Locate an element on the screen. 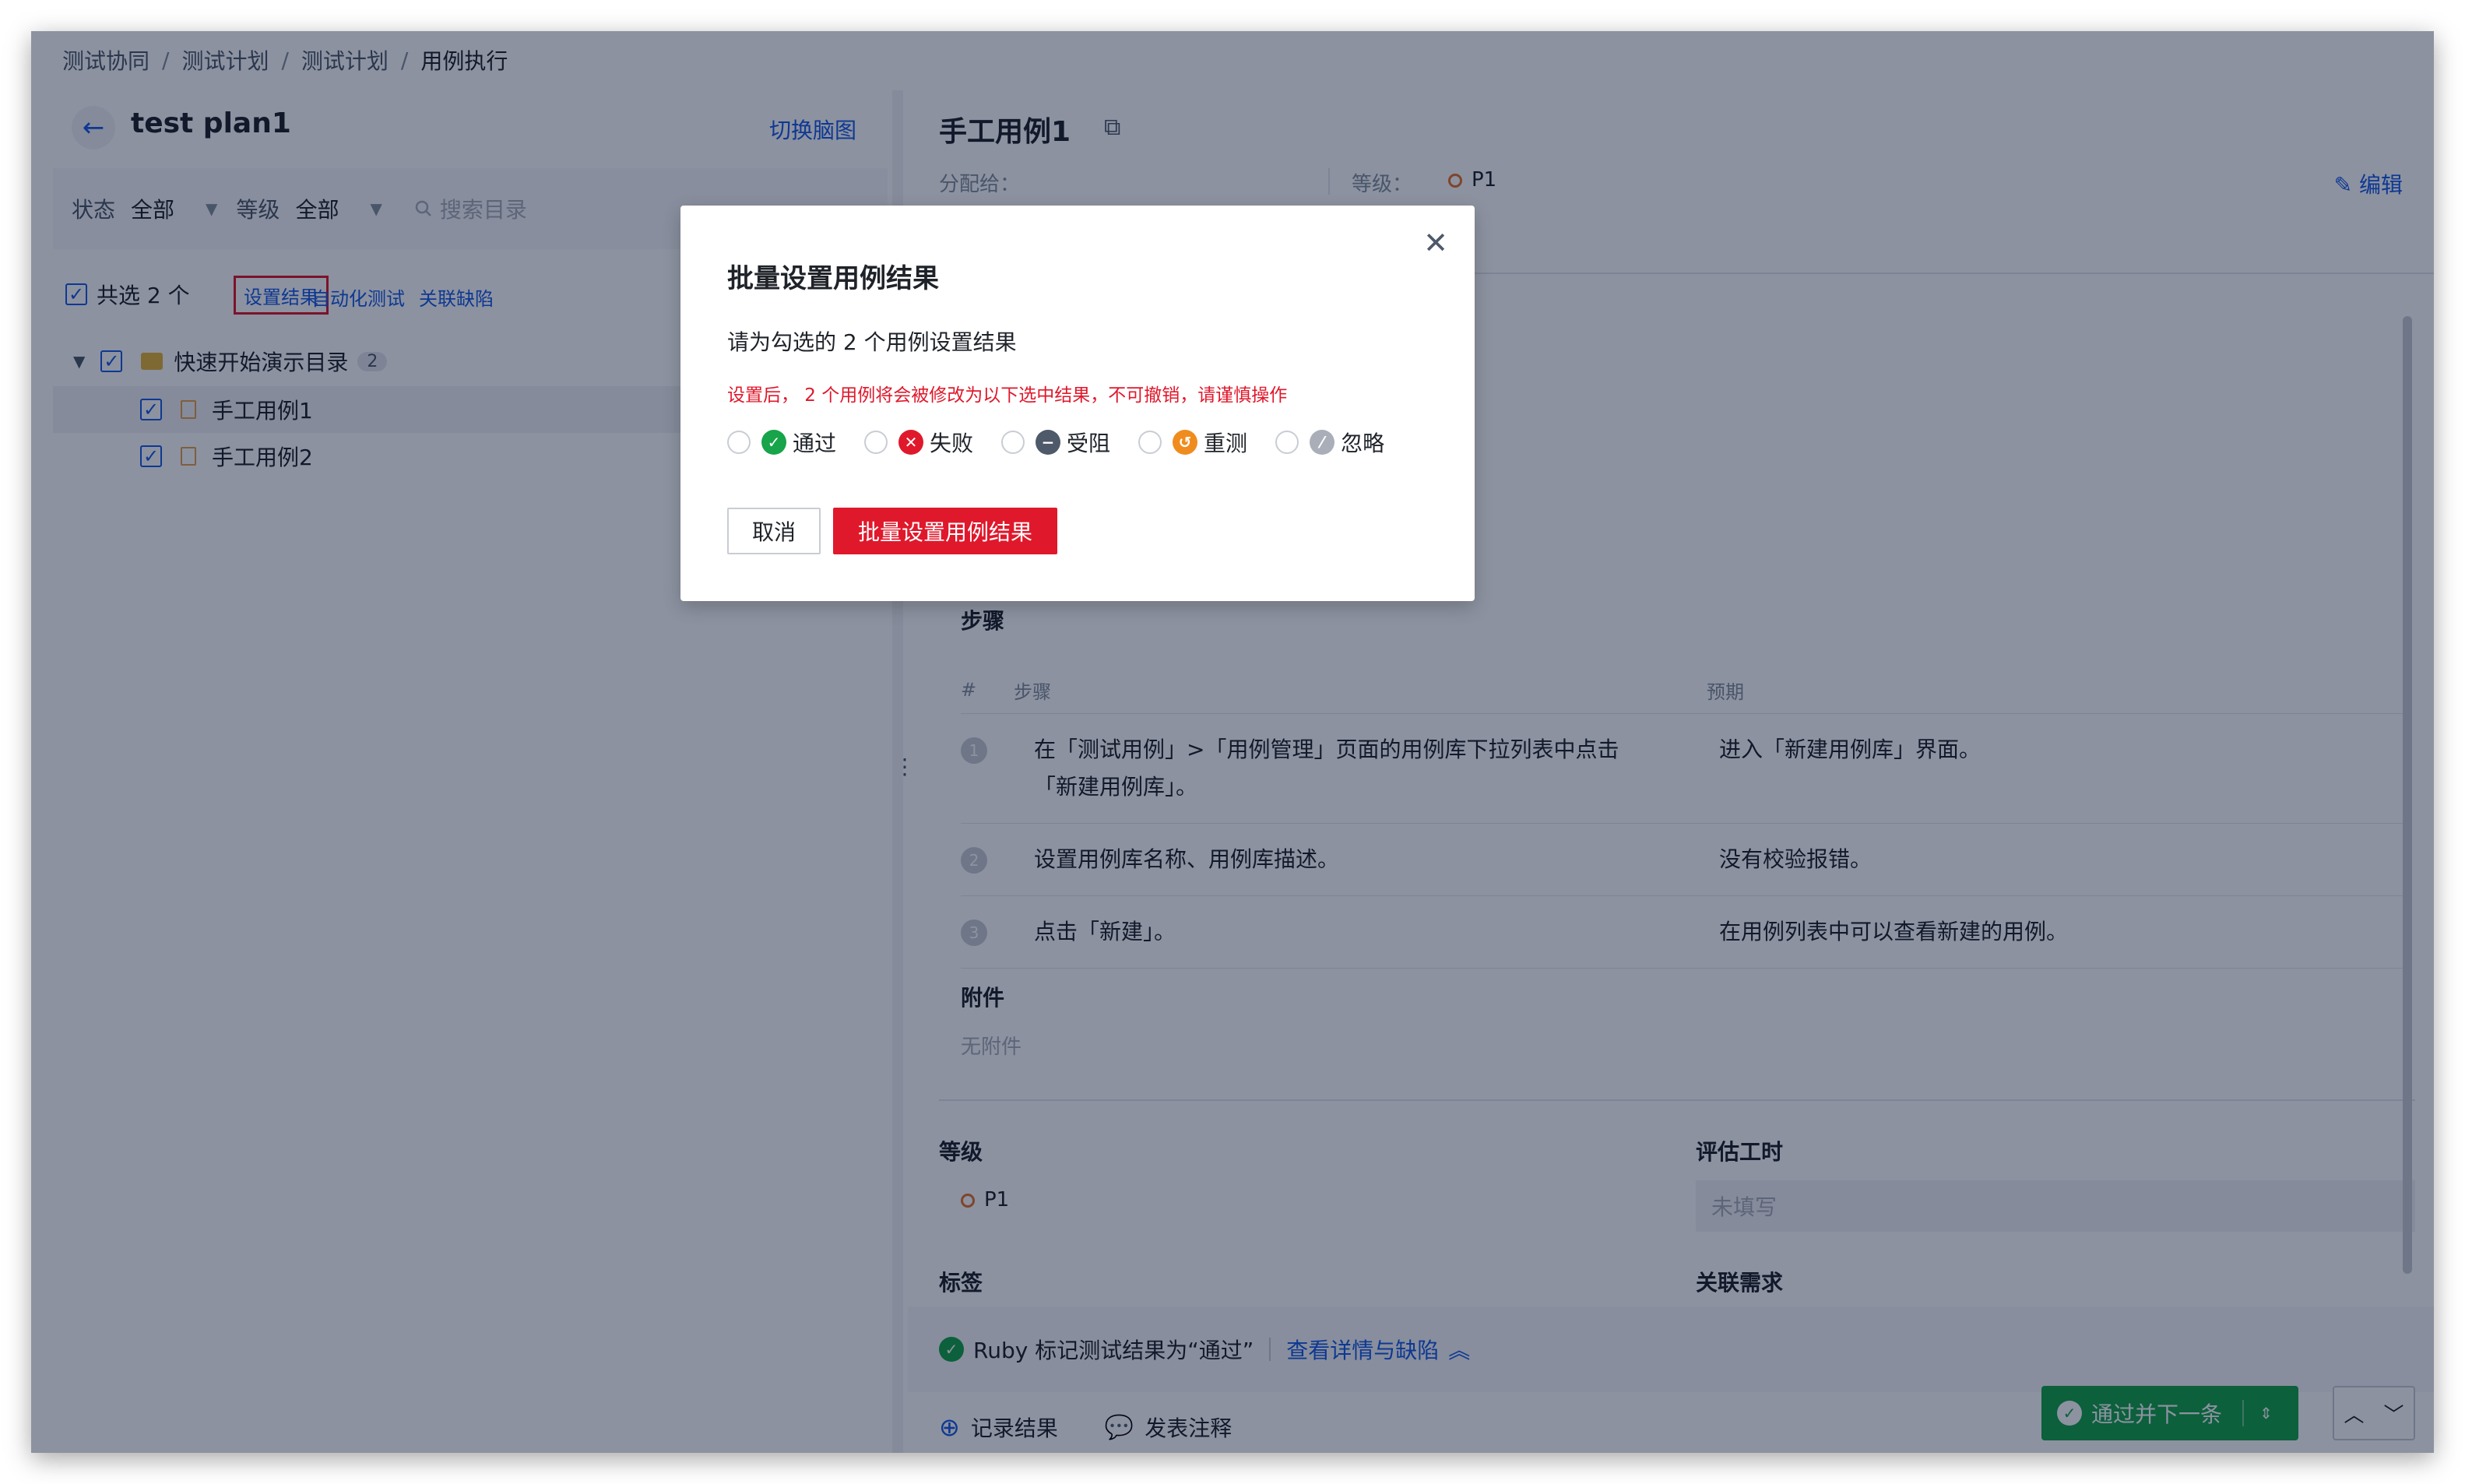 The width and height of the screenshot is (2465, 1484). result-option-pass: ✓ 通过 is located at coordinates (781, 443).